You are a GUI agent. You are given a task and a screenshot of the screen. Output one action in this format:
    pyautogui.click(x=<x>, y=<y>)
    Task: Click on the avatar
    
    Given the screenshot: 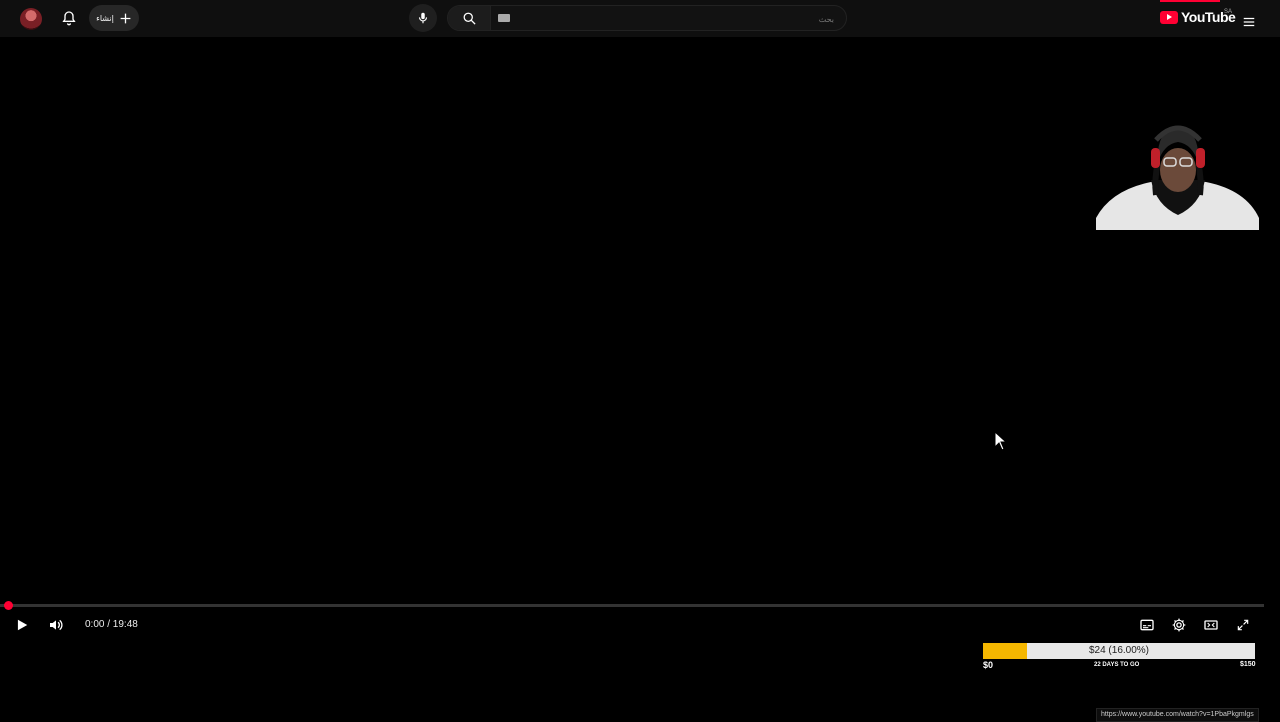 What is the action you would take?
    pyautogui.click(x=31, y=19)
    